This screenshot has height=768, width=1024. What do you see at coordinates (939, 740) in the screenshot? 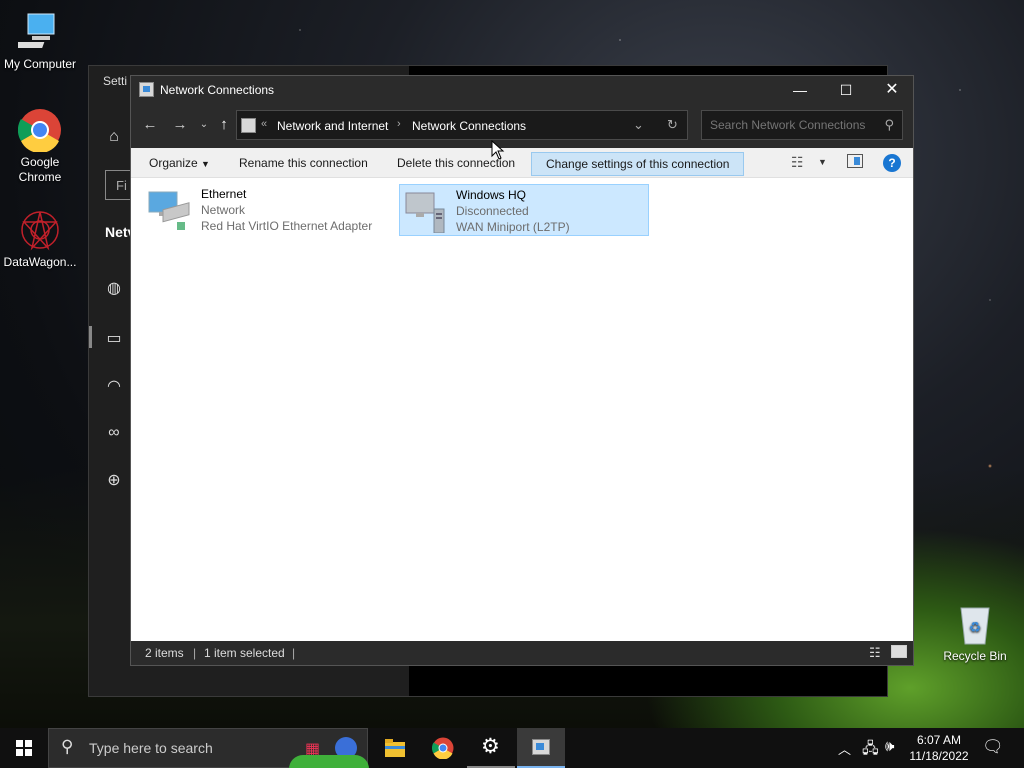
I see `clock-time: 6:07 AM` at bounding box center [939, 740].